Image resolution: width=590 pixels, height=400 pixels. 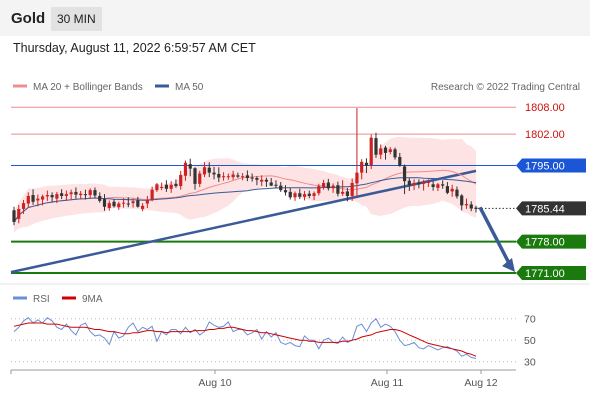 What do you see at coordinates (545, 274) in the screenshot?
I see `support-label: 1771.00` at bounding box center [545, 274].